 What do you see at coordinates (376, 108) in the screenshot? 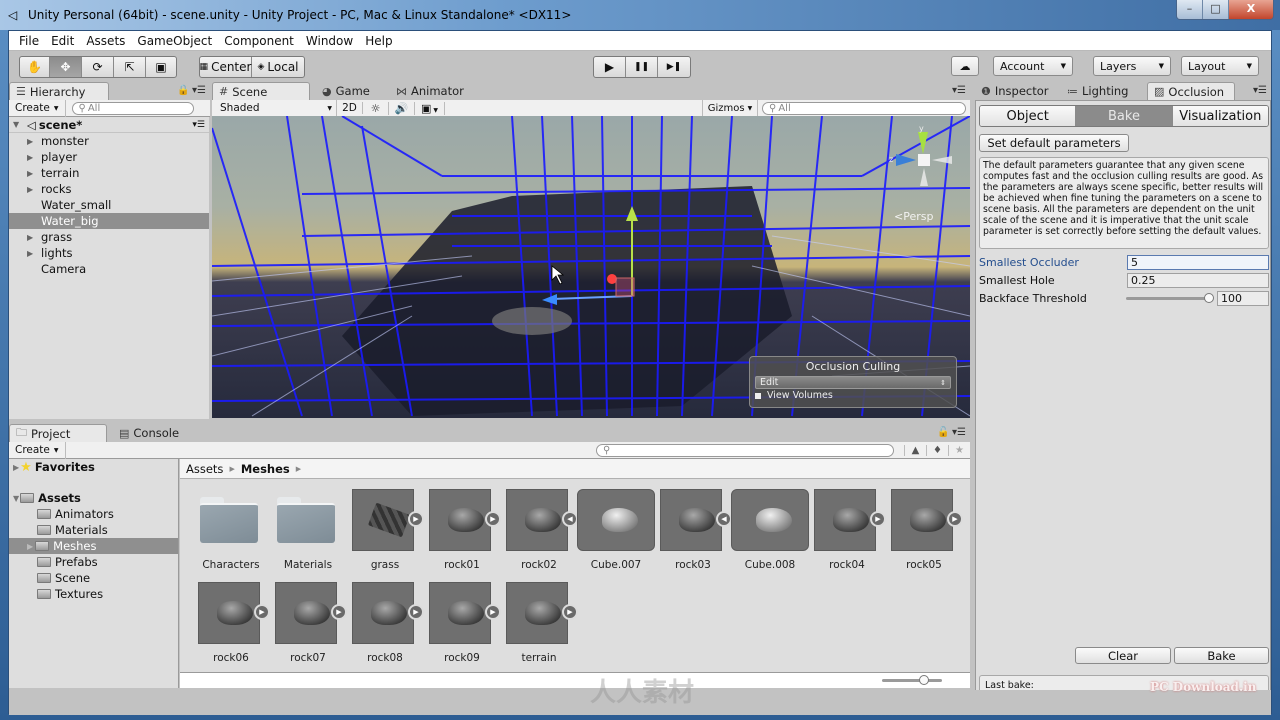
I see `lighting-toggle: ☼` at bounding box center [376, 108].